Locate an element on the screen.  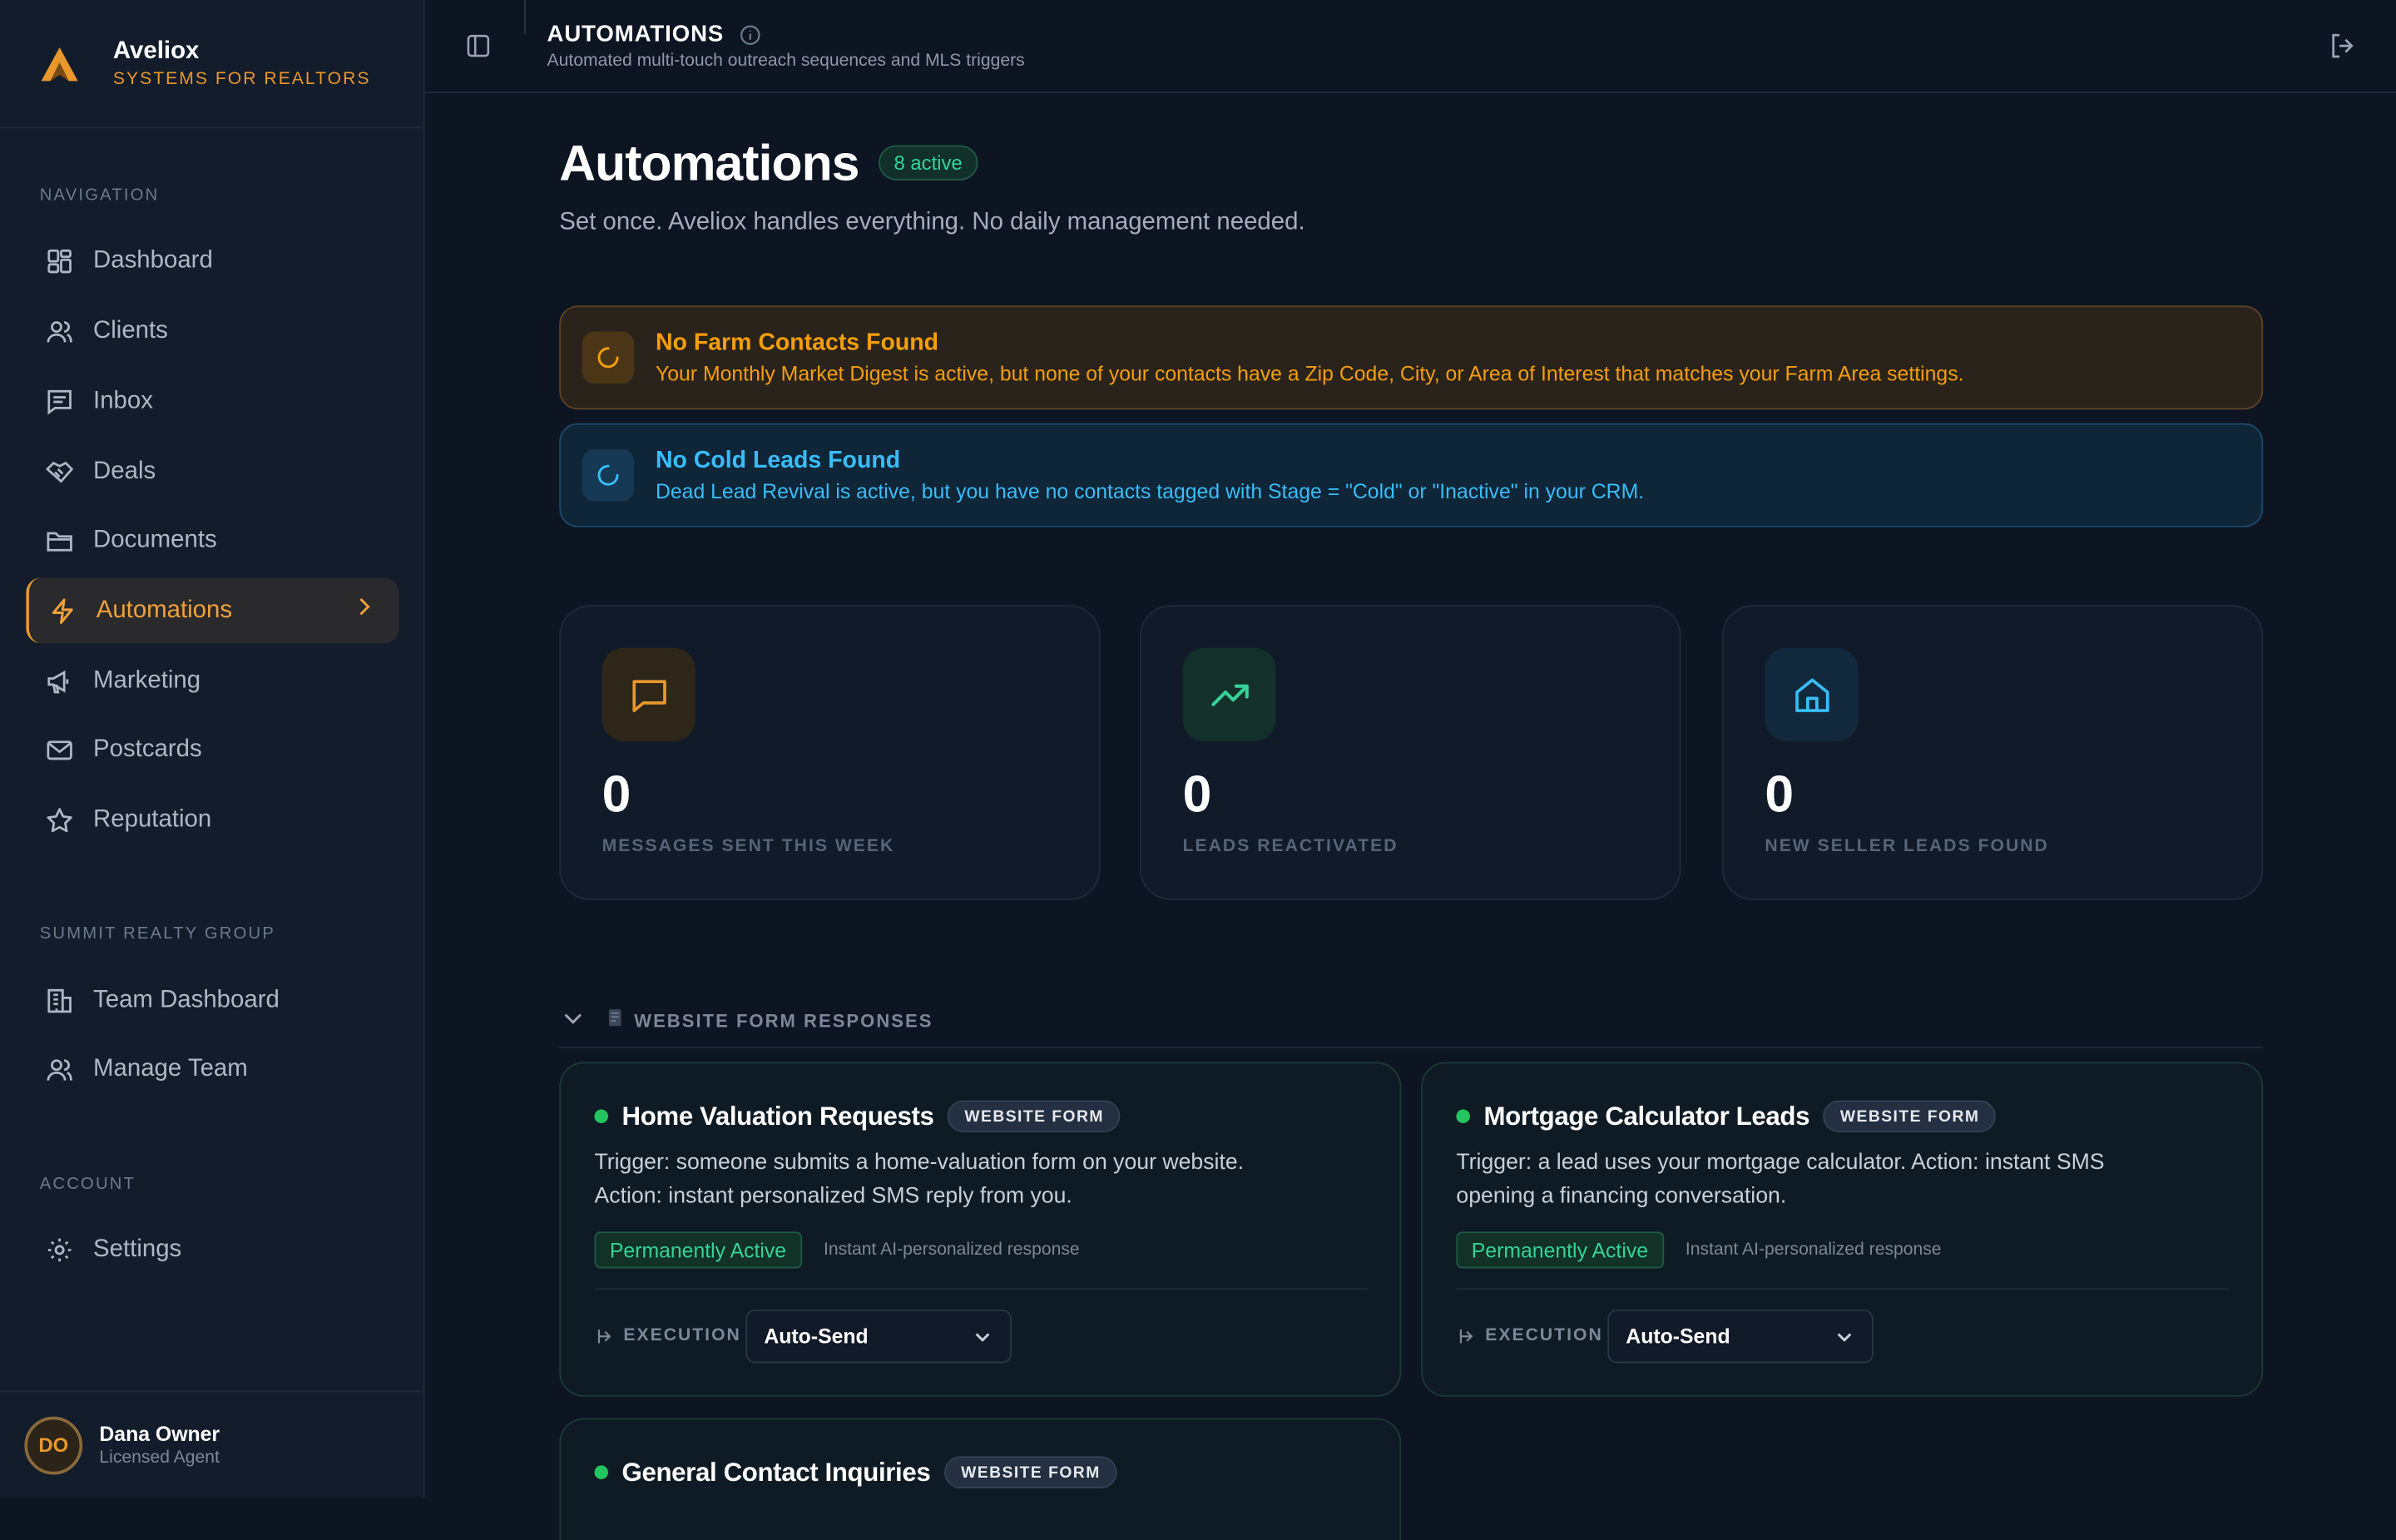
avatar: DO is located at coordinates (54, 1444).